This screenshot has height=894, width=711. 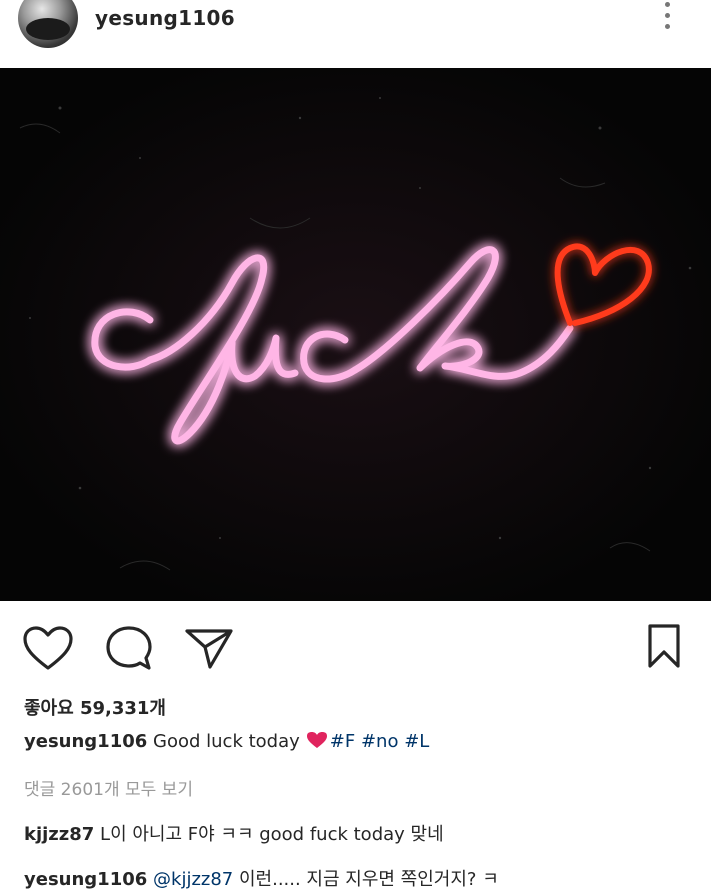 What do you see at coordinates (108, 787) in the screenshot?
I see `view-all-comments-link: 댓글 2601개 모두 보기` at bounding box center [108, 787].